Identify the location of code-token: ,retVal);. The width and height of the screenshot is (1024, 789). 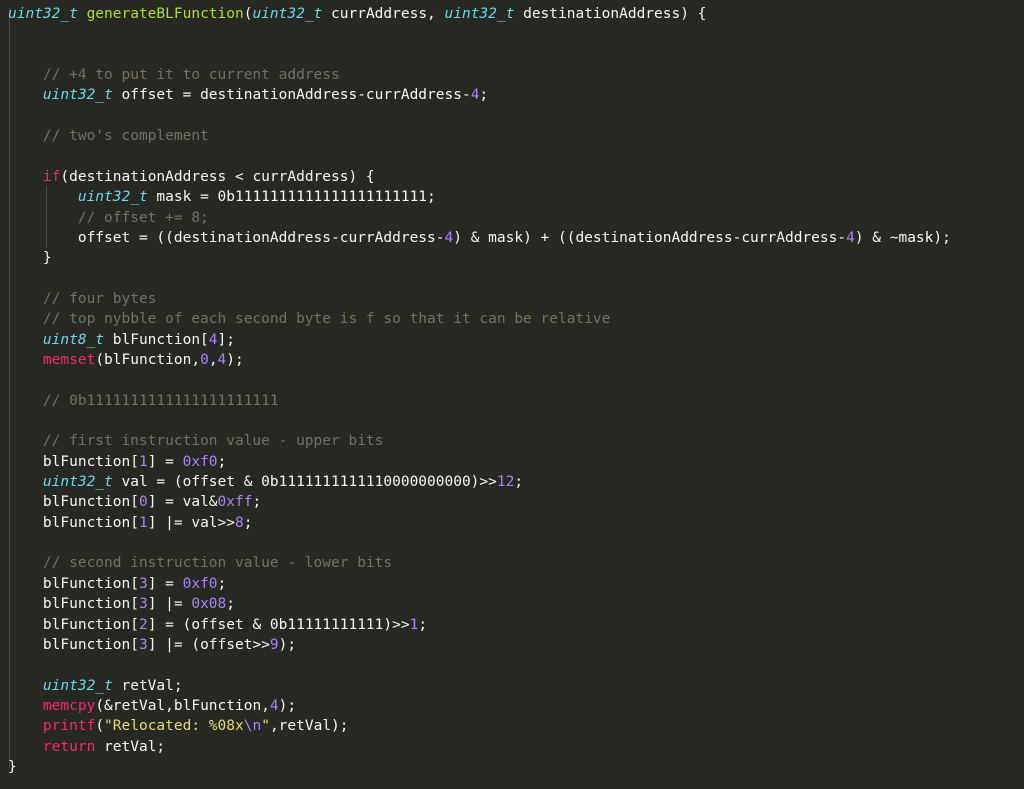
(309, 726).